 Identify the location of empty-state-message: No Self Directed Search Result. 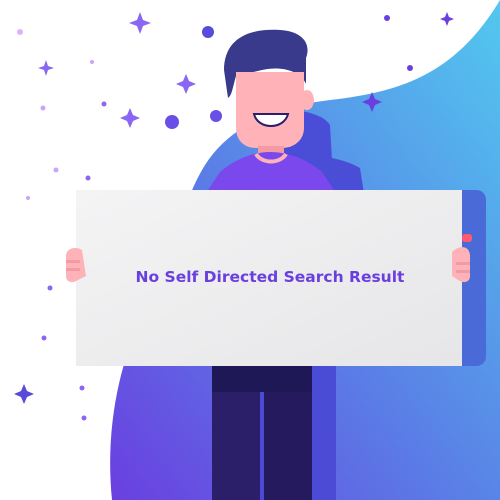
(270, 277).